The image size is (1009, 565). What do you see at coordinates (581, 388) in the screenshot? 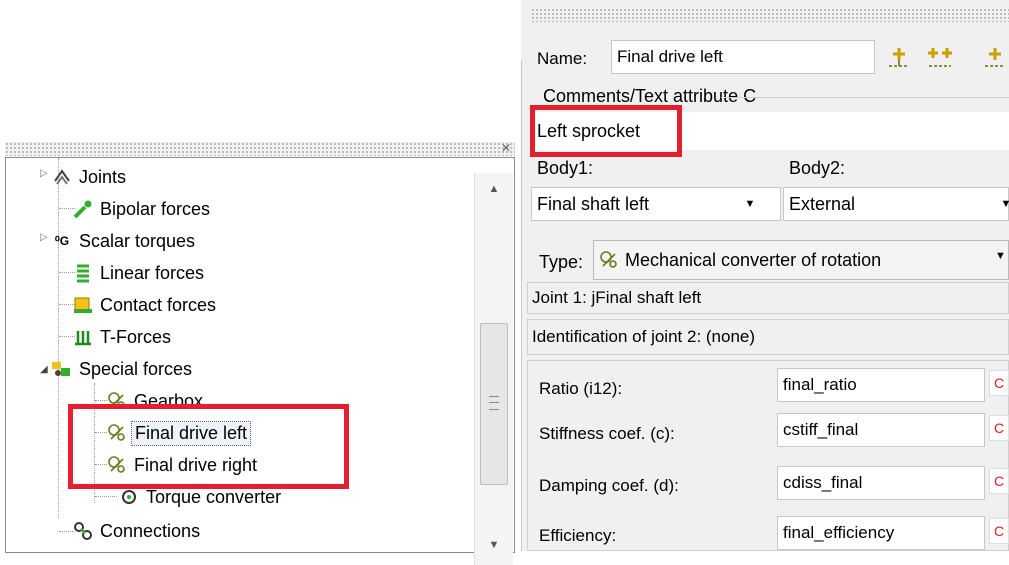
I see `param-label: Ratio (i12):` at bounding box center [581, 388].